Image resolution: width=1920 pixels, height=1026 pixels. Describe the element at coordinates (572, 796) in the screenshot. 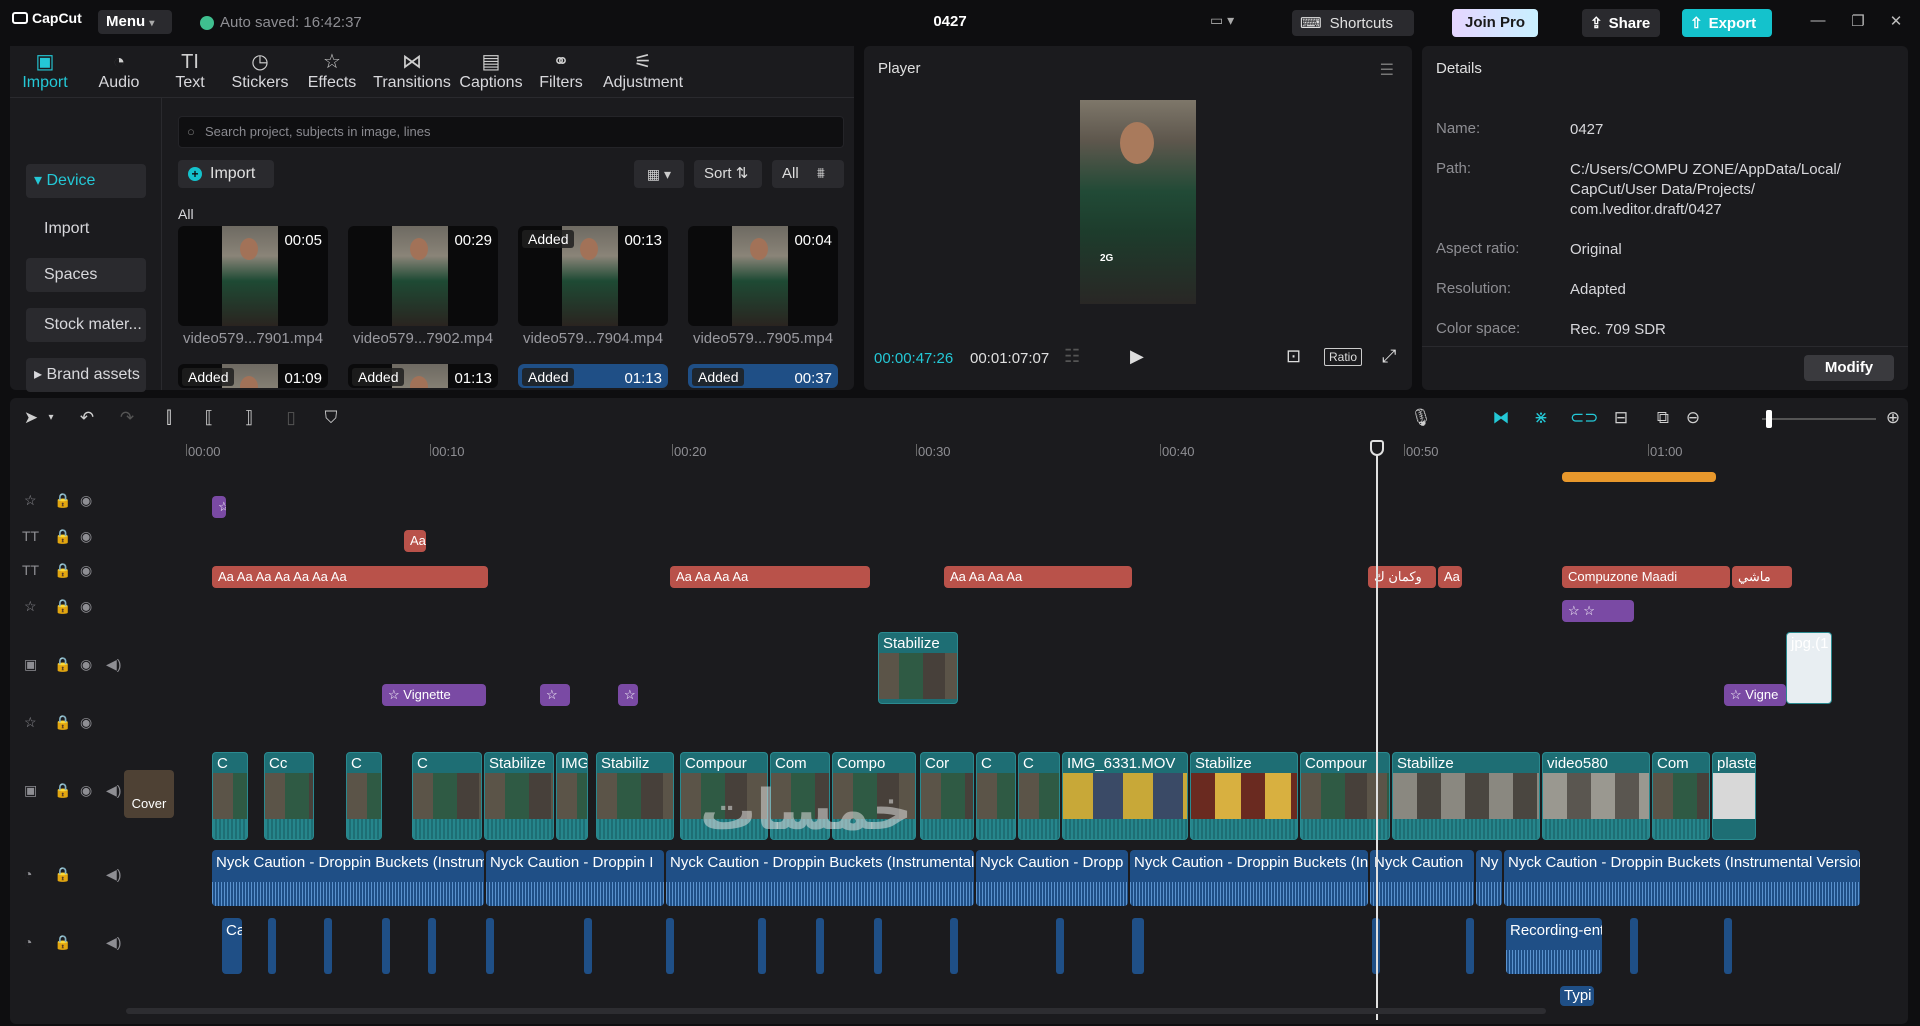

I see `video-clip: IMG` at that location.